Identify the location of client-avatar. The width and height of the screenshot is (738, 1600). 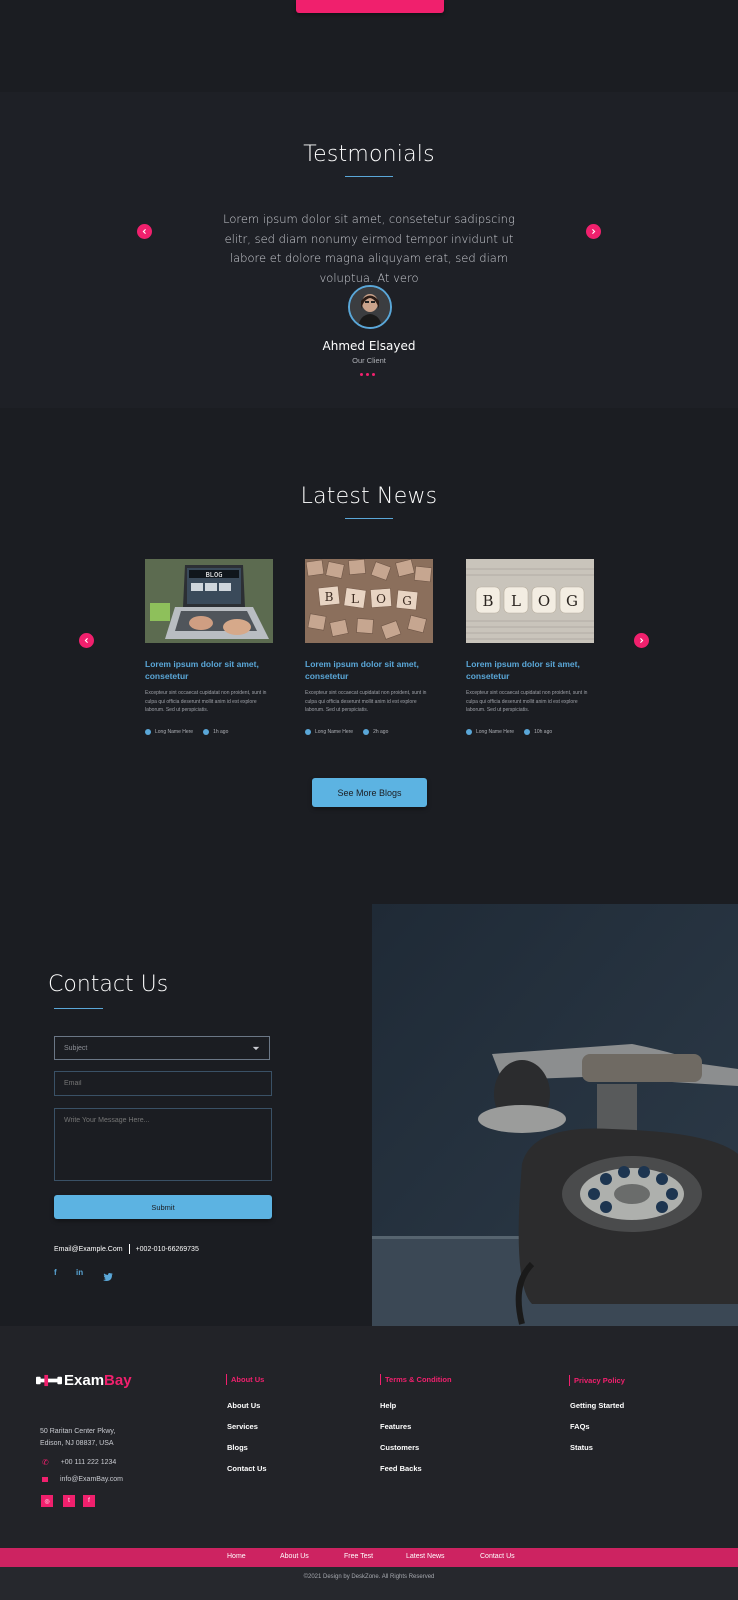
(370, 307).